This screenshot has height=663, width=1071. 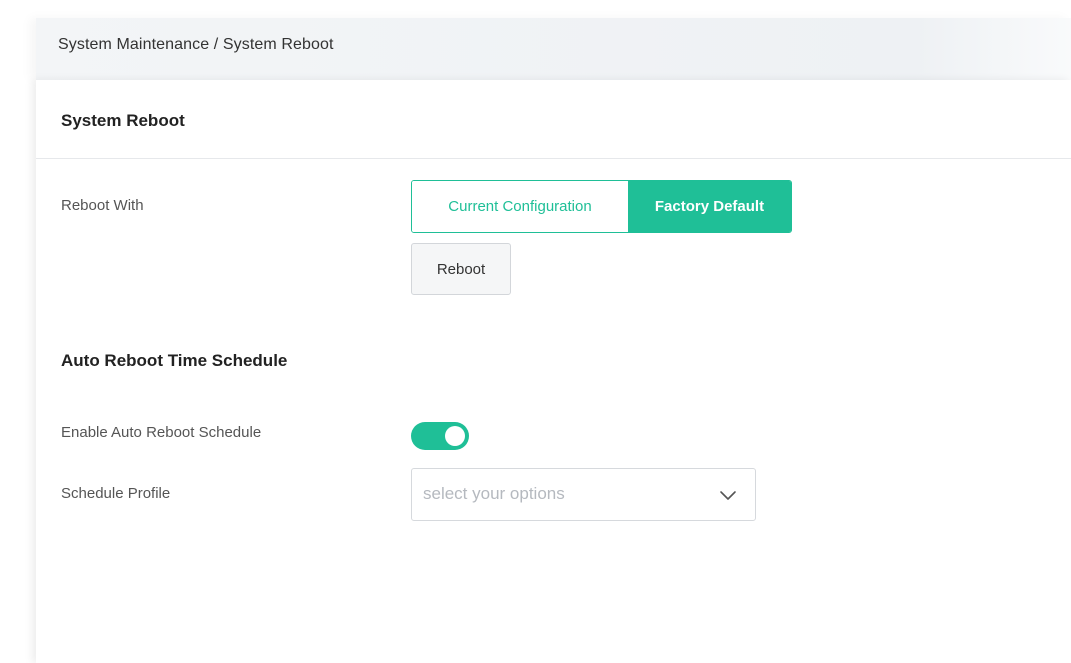 I want to click on chevron-down-icon, so click(x=728, y=495).